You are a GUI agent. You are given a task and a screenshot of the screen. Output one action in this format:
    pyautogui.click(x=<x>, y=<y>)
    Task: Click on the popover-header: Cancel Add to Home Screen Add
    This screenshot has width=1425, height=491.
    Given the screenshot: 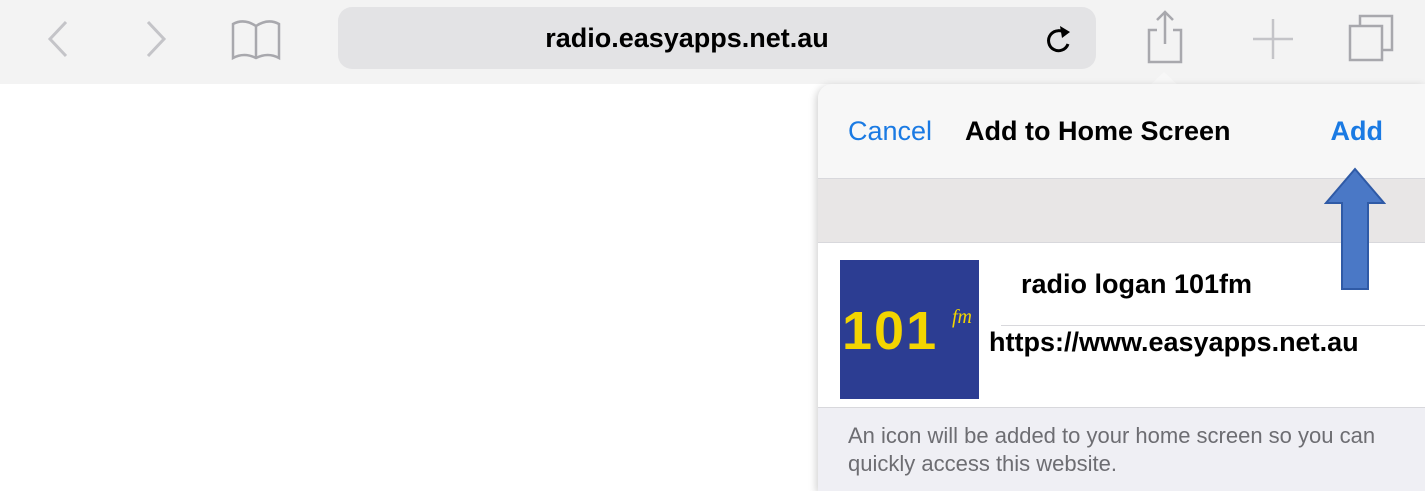 What is the action you would take?
    pyautogui.click(x=1121, y=131)
    